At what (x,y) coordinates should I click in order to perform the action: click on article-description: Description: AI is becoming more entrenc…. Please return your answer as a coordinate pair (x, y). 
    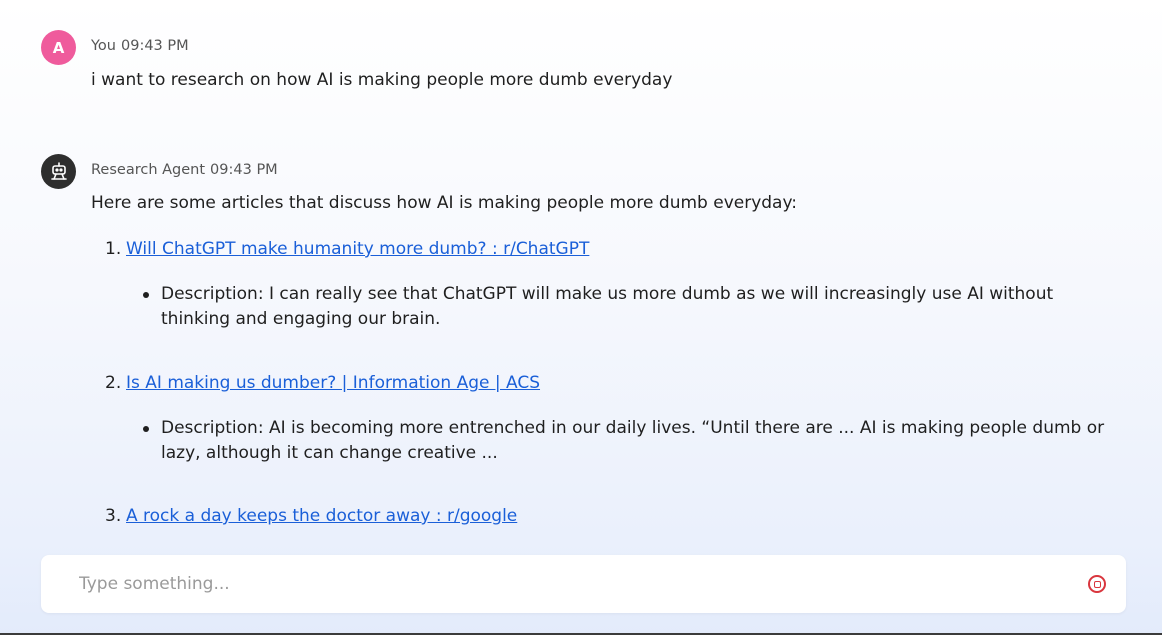
    Looking at the image, I should click on (633, 440).